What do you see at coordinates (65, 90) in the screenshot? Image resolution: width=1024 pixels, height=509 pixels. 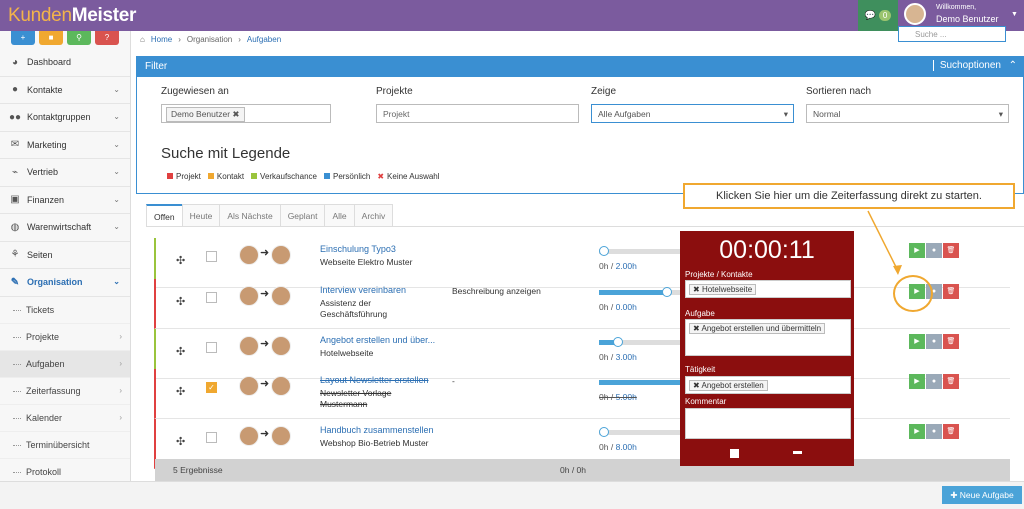 I see `sidebar-item-kontakte: ● Kontakte ⌄` at bounding box center [65, 90].